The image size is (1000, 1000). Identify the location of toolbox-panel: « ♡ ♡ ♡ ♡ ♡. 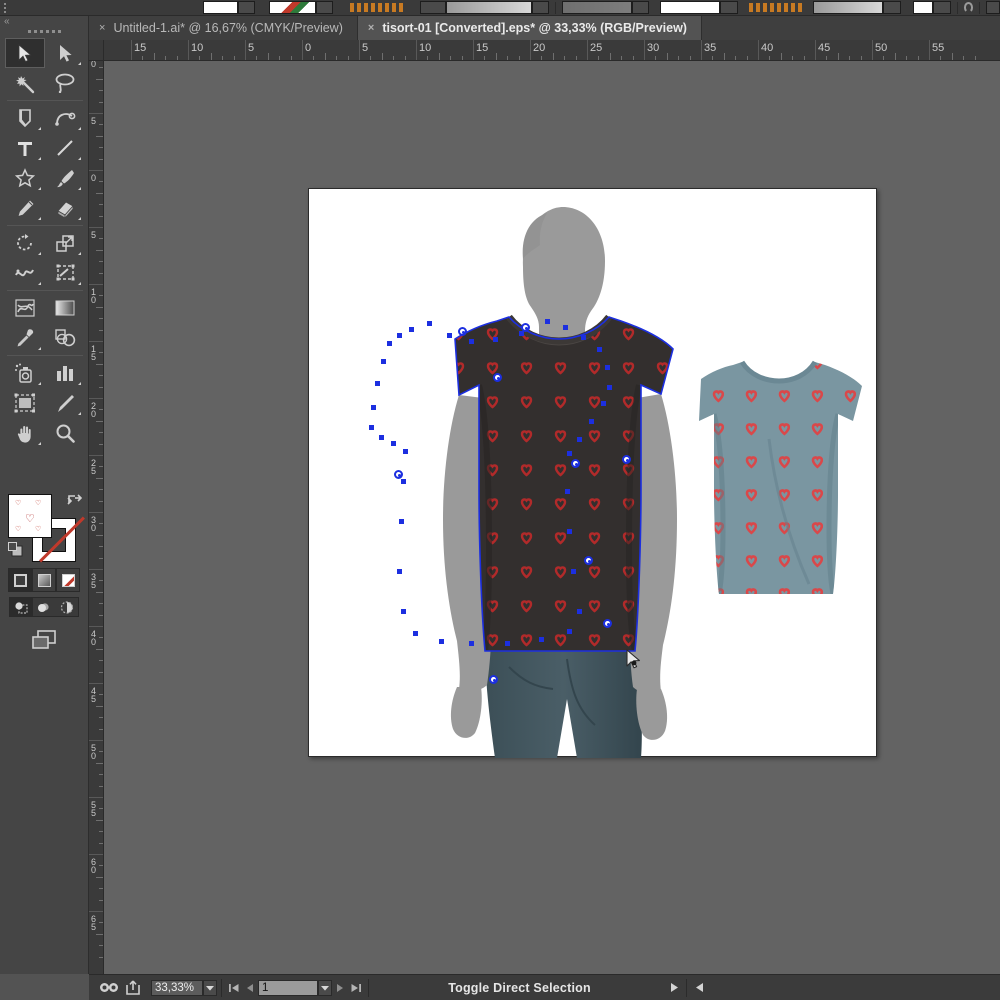
(44, 495).